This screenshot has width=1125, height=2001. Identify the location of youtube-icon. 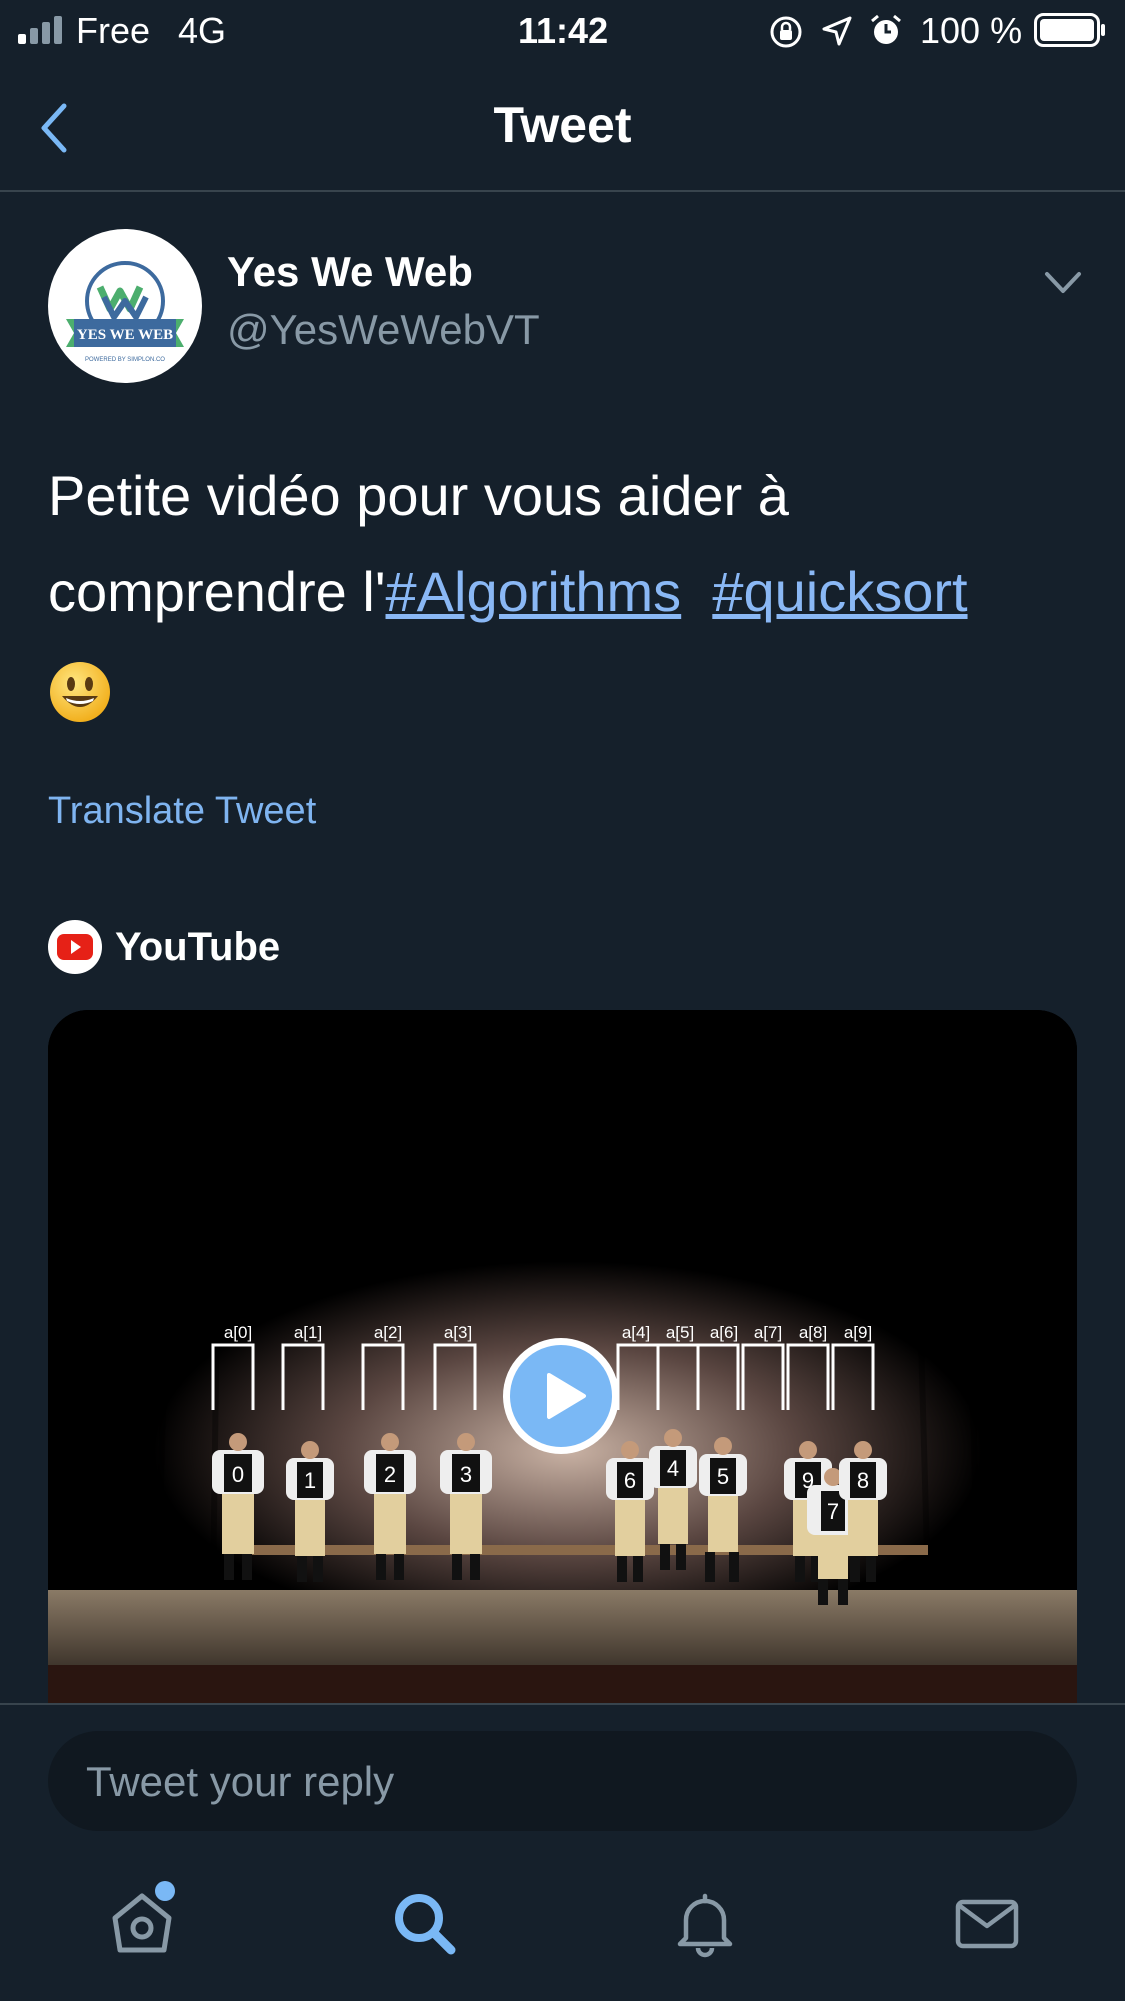
(75, 947).